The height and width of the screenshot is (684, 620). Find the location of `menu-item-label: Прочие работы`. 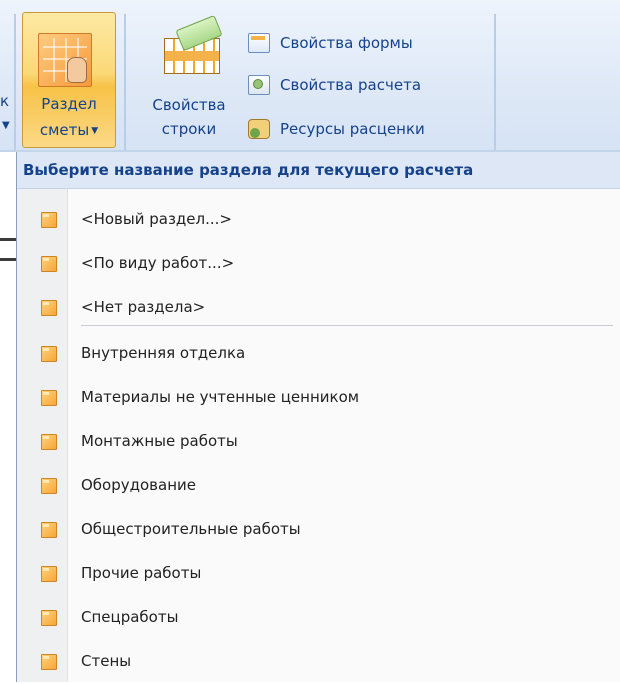

menu-item-label: Прочие работы is located at coordinates (141, 573).